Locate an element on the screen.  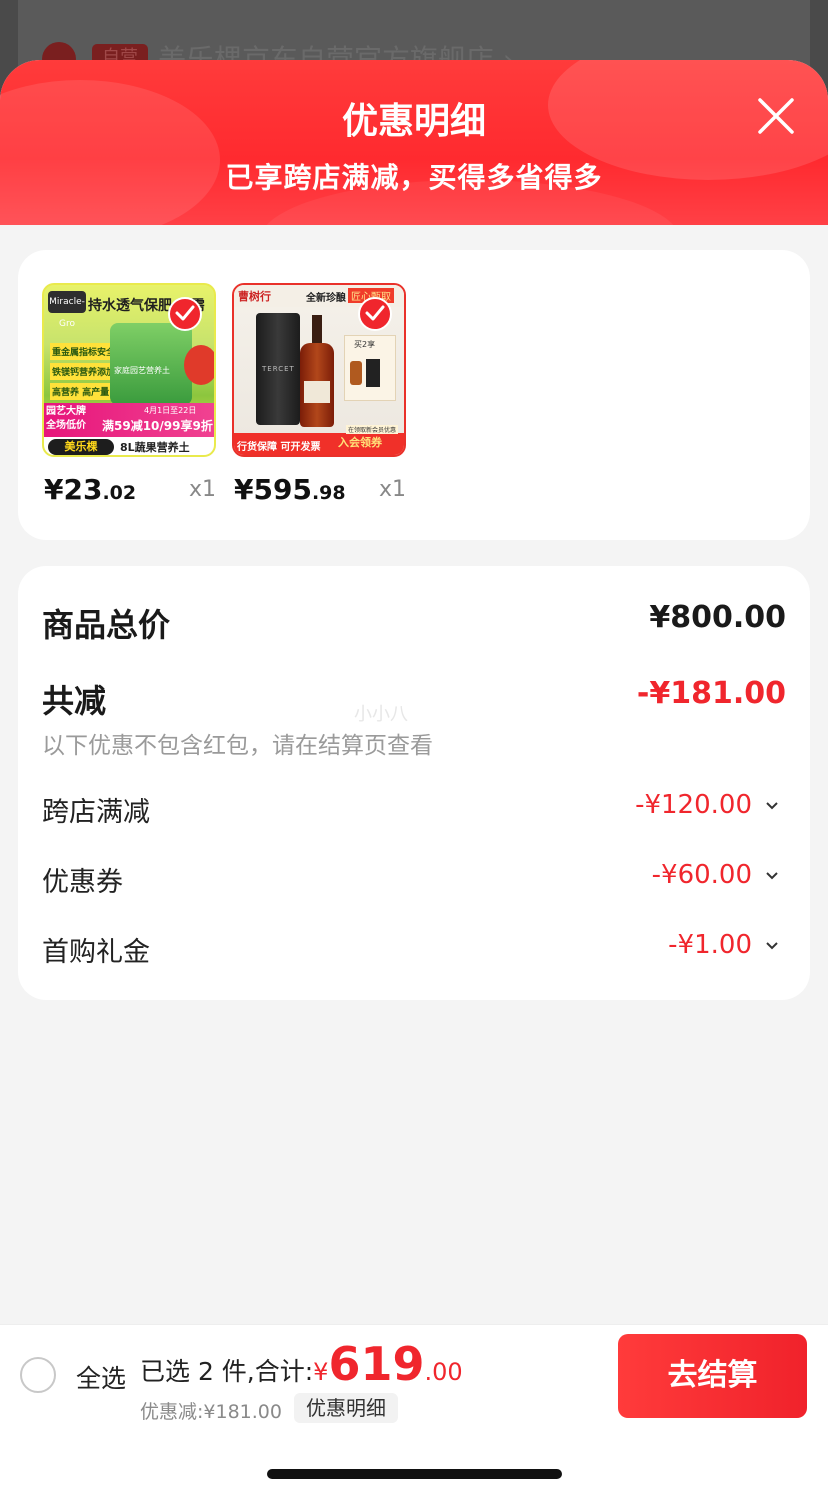
tomato-illustration is located at coordinates (199, 365).